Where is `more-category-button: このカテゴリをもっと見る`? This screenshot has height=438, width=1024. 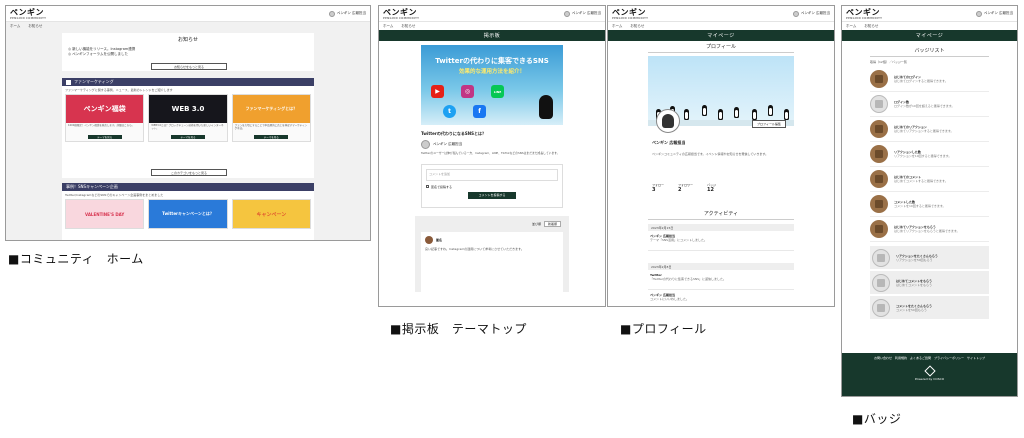 more-category-button: このカテゴリをもっと見る is located at coordinates (189, 172).